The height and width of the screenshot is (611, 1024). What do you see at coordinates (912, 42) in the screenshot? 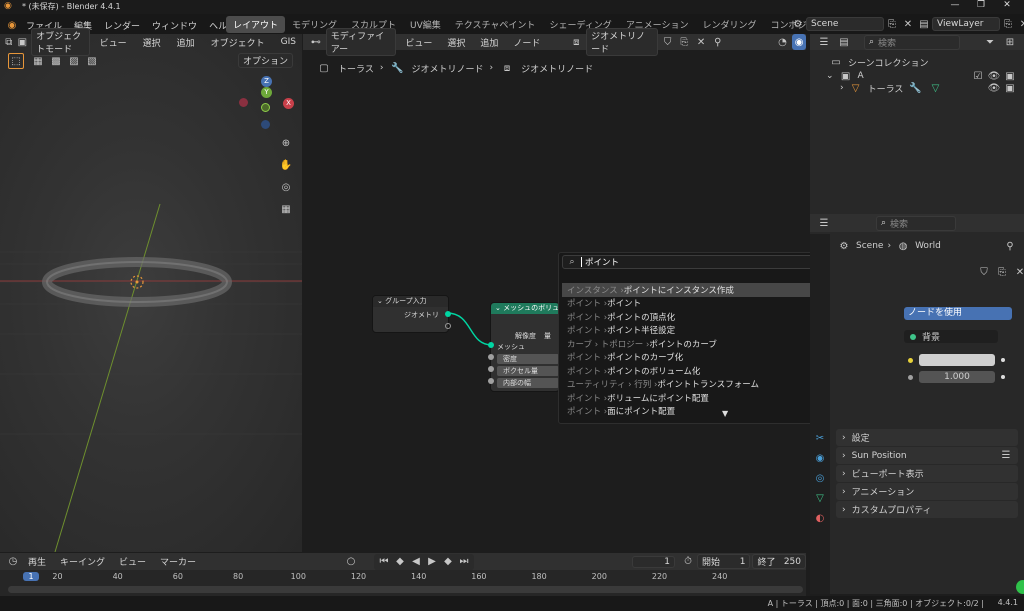
I see `outliner-search-field: ⌕ 検索` at bounding box center [912, 42].